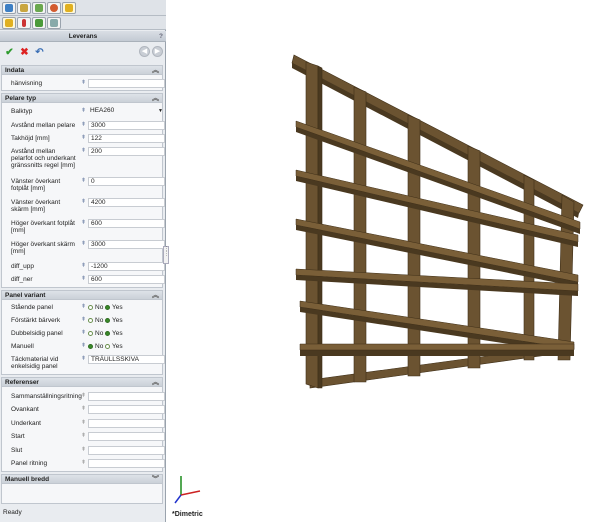  What do you see at coordinates (126, 423) in the screenshot?
I see `underkant-field` at bounding box center [126, 423].